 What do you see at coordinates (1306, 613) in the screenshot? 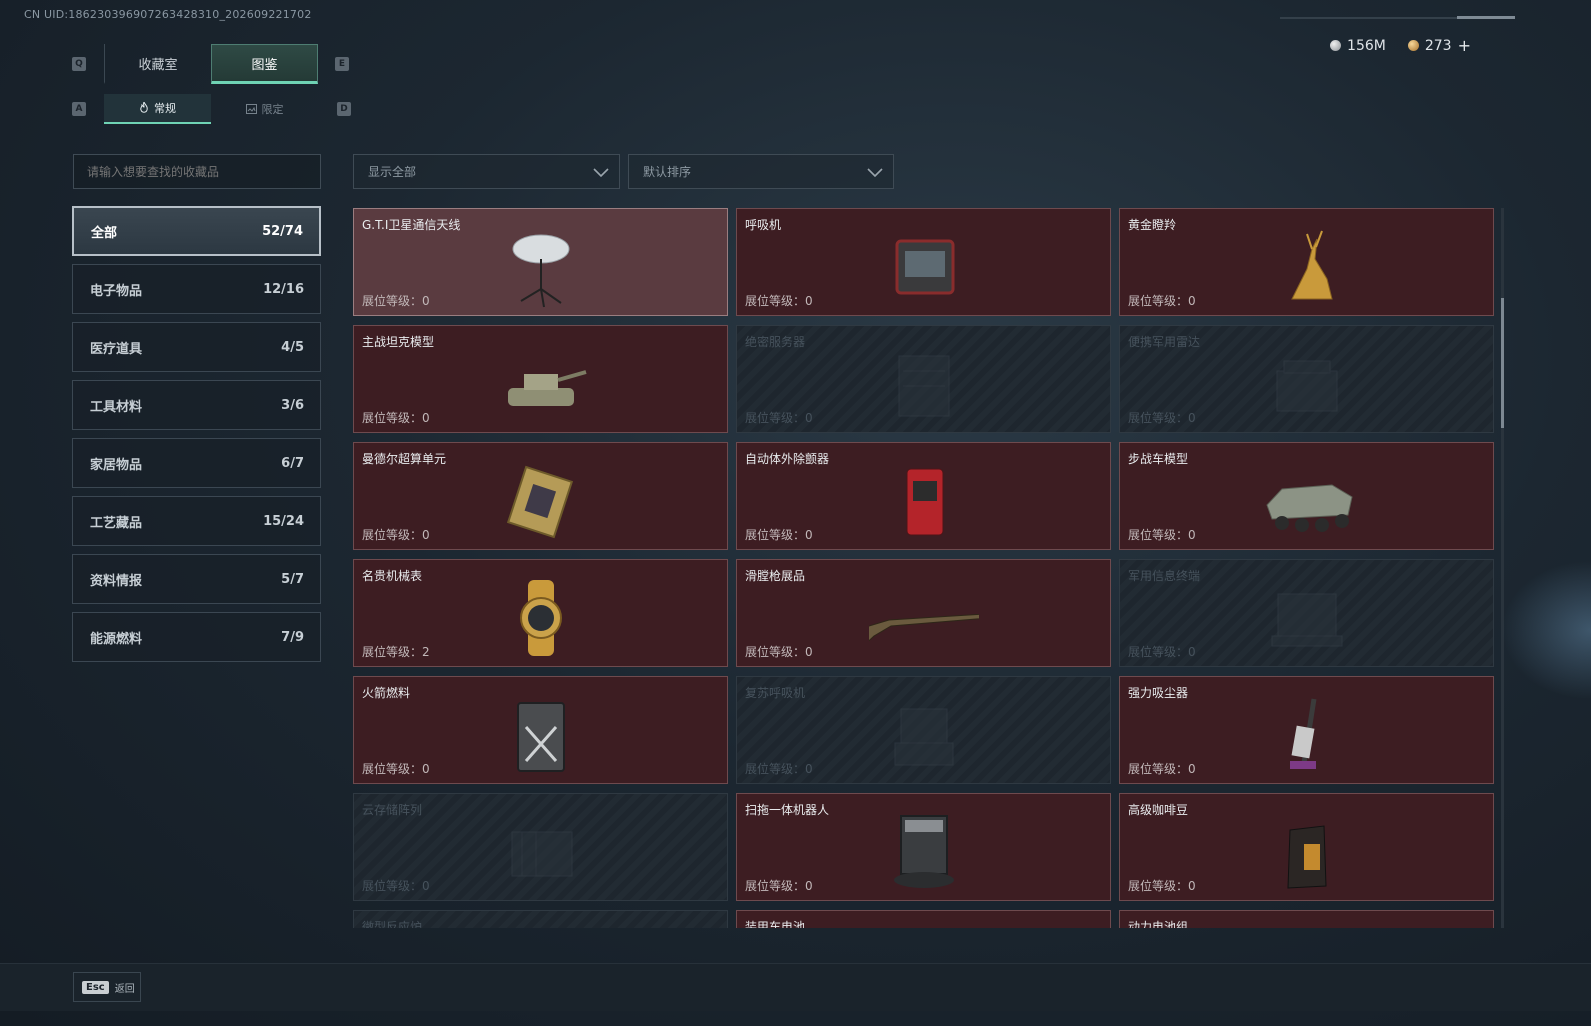
I see `collection-item-card: 军用信息终端 展位等级：0` at bounding box center [1306, 613].